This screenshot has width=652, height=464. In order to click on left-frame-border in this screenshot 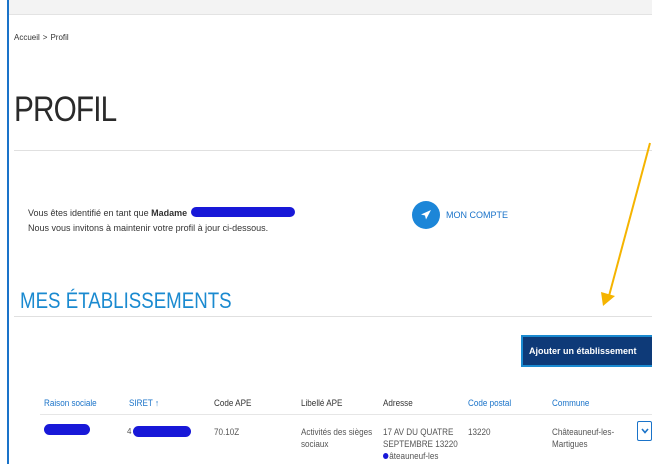, I will do `click(8, 232)`.